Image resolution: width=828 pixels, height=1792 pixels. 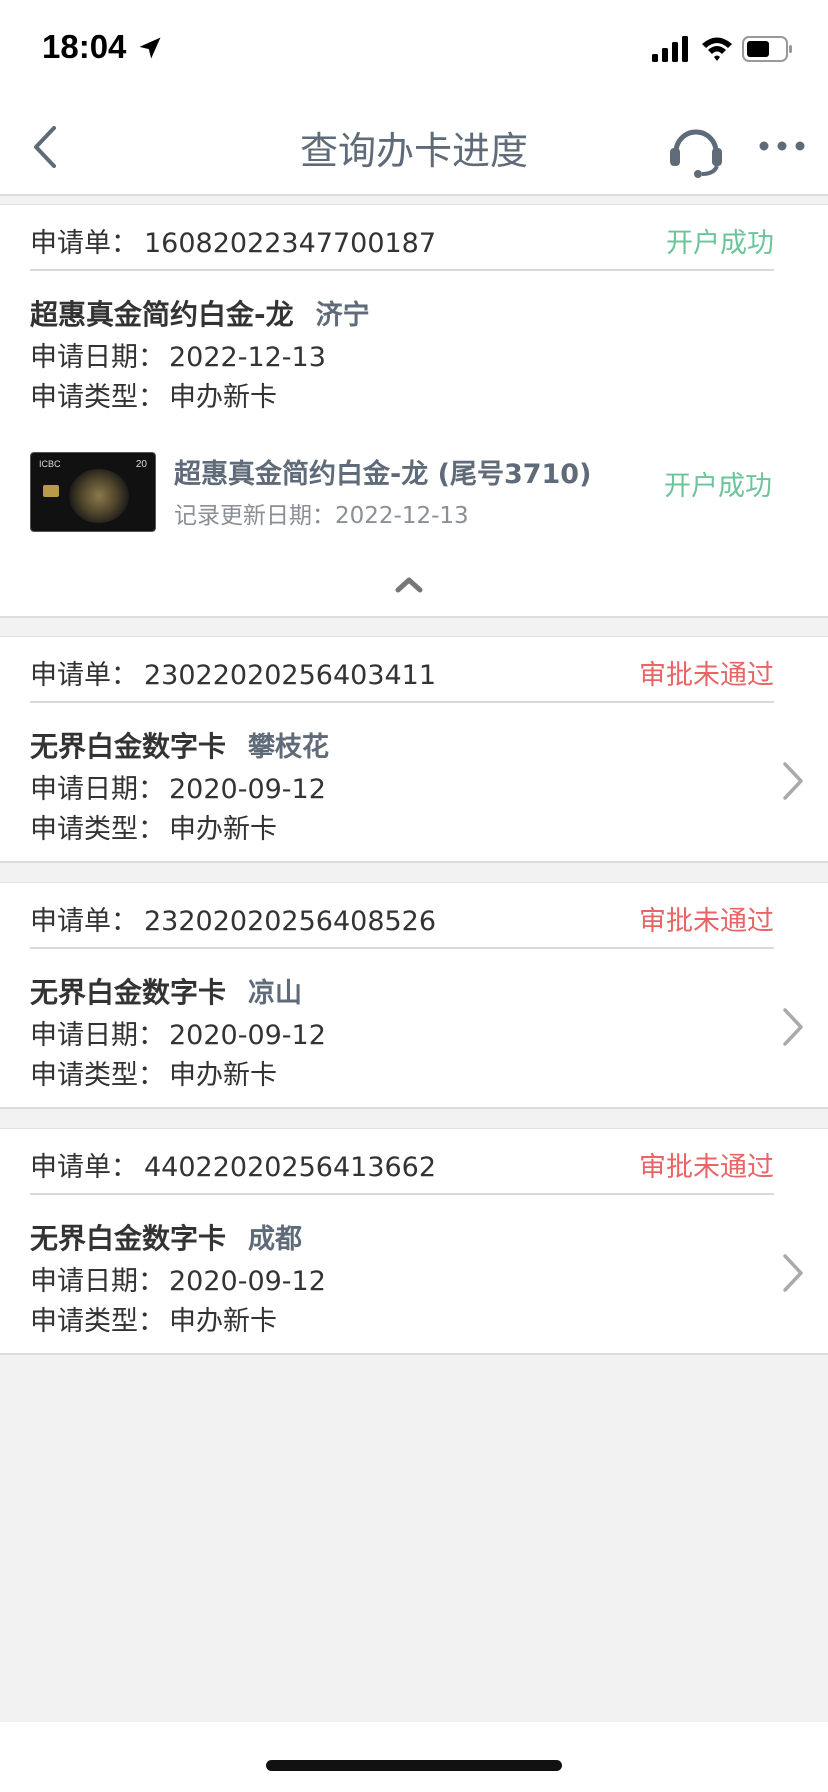 I want to click on status-badge: 开户成功, so click(x=720, y=243).